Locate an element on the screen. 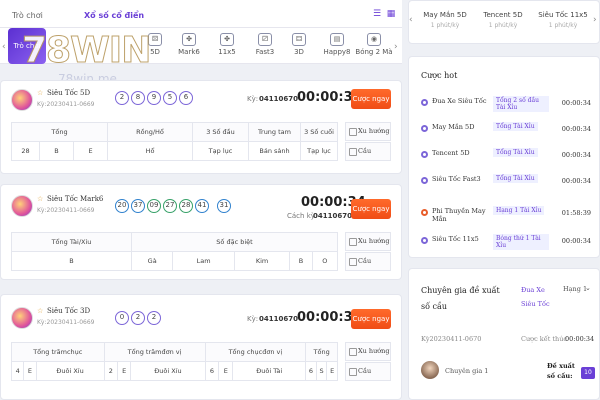  result-ball: 37 is located at coordinates (138, 206).